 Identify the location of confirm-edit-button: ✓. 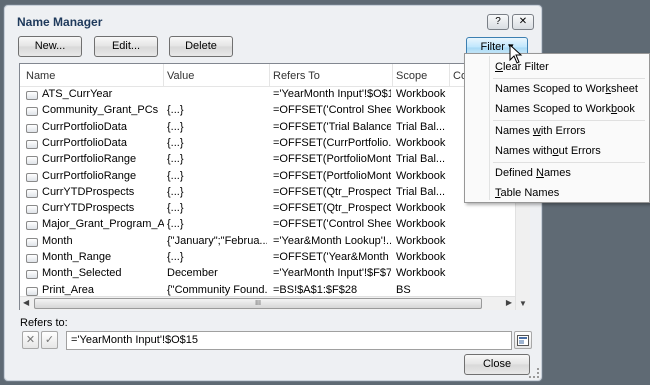
(49, 340).